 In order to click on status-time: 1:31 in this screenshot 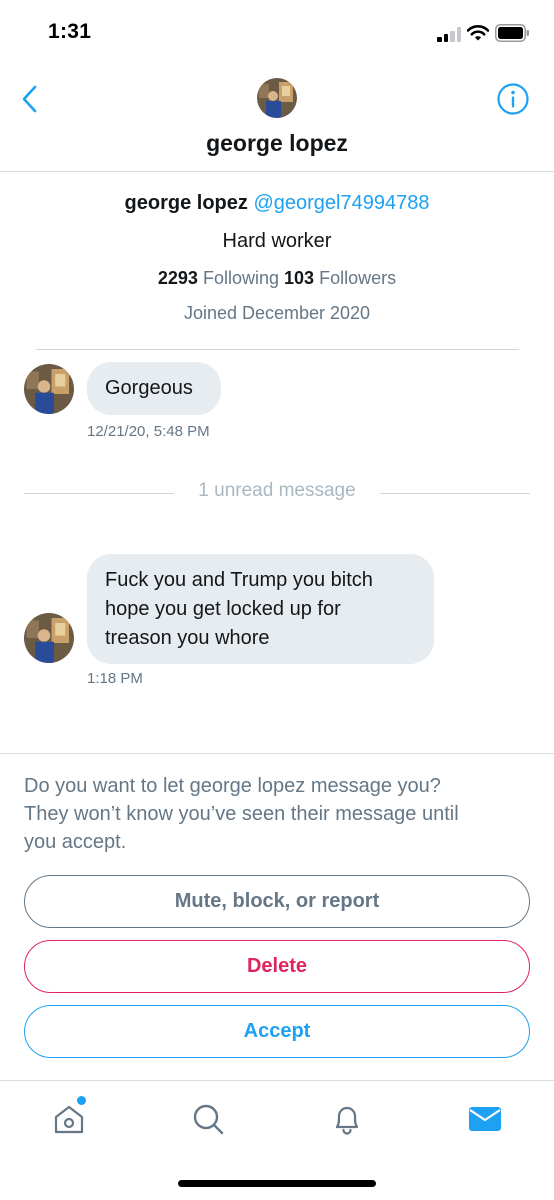, I will do `click(70, 31)`.